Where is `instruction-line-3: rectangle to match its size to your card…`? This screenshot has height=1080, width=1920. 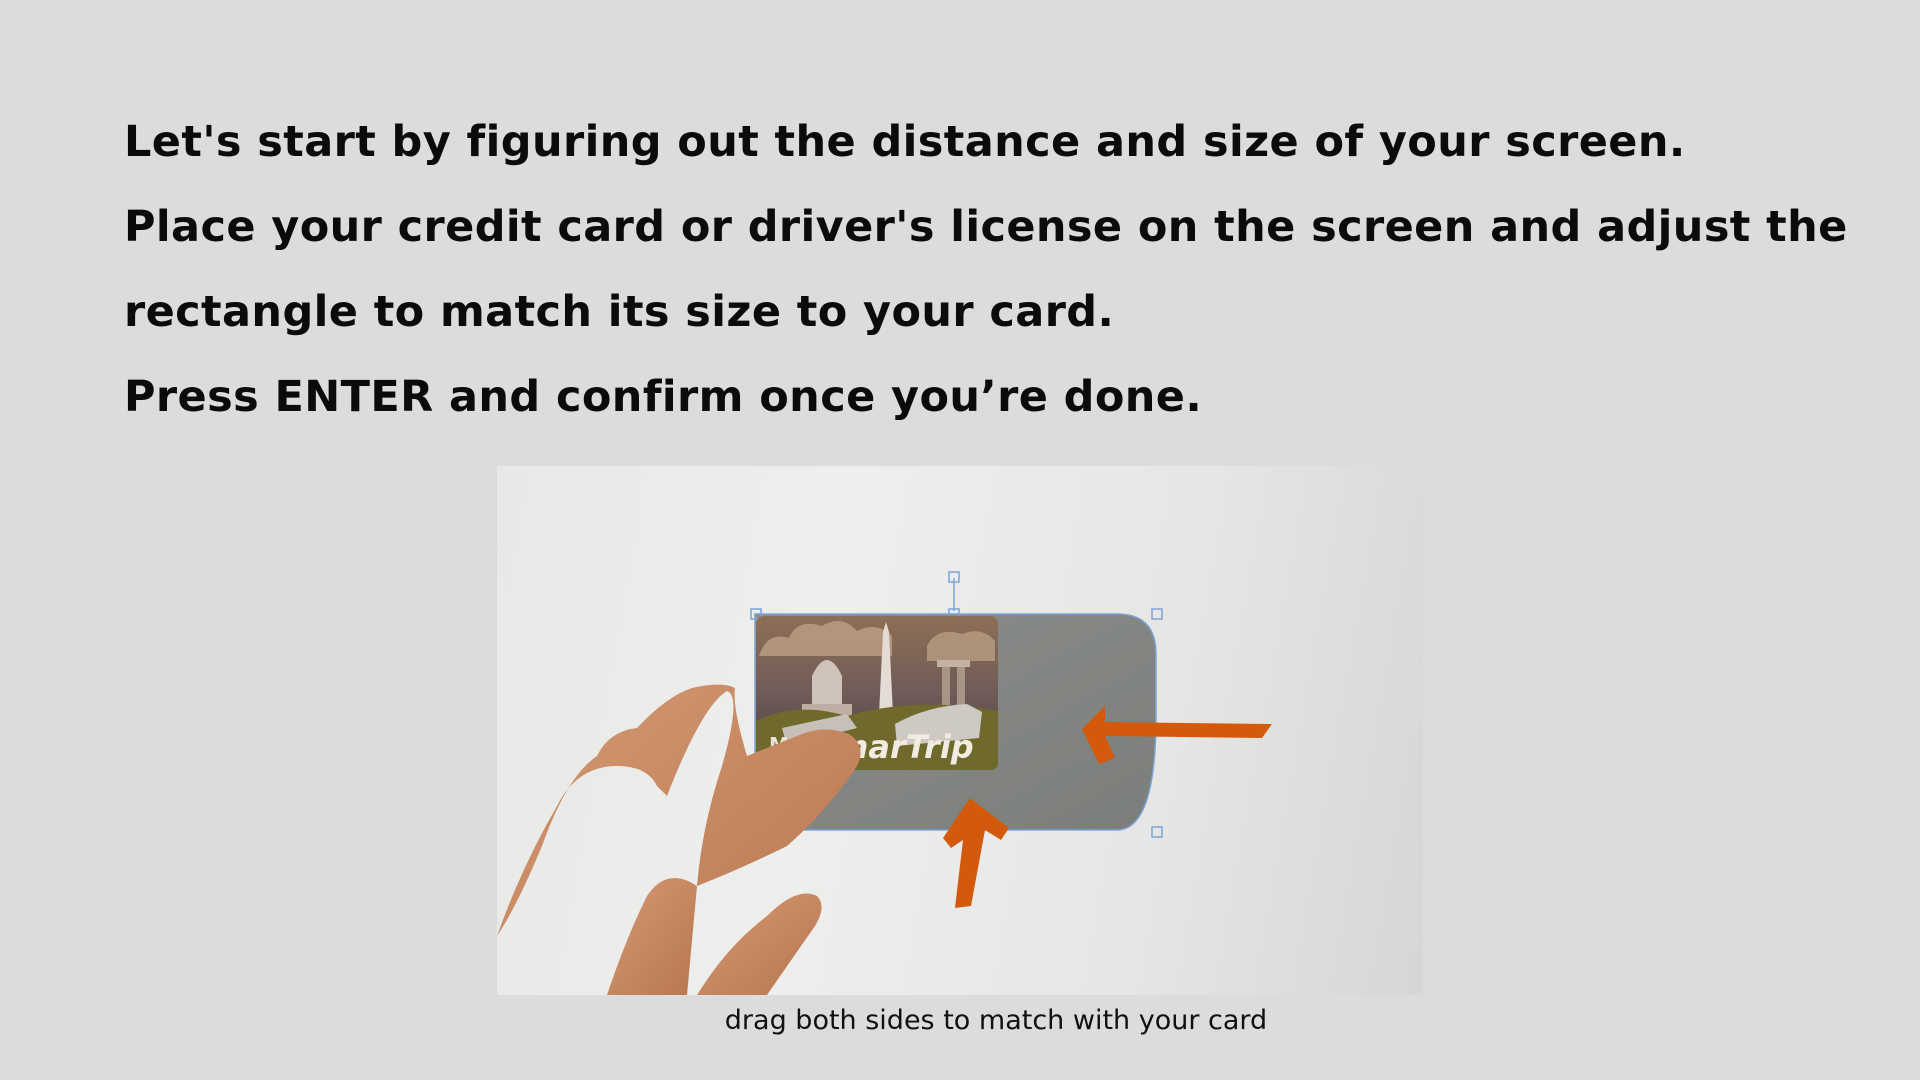
instruction-line-3: rectangle to match its size to your card… is located at coordinates (619, 312).